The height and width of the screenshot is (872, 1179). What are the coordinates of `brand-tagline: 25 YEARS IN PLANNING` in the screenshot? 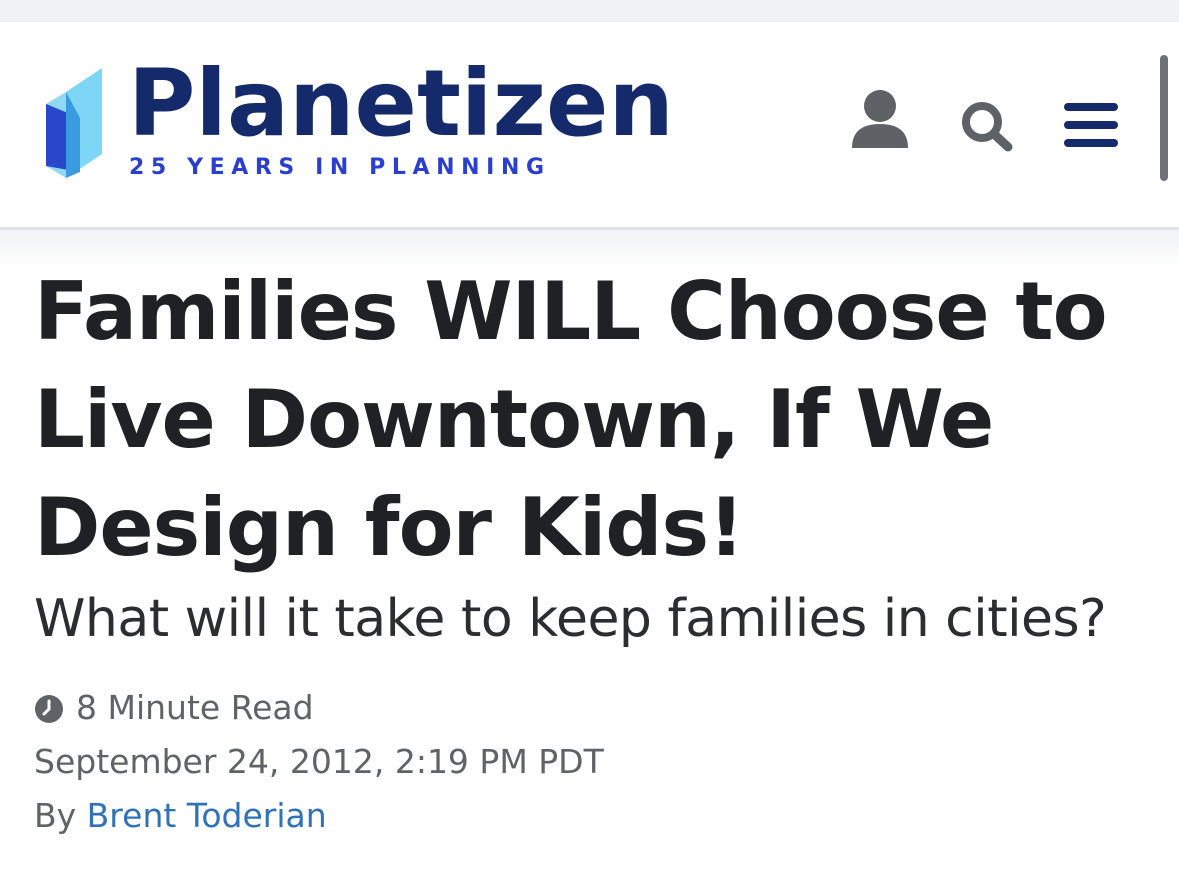 It's located at (340, 167).